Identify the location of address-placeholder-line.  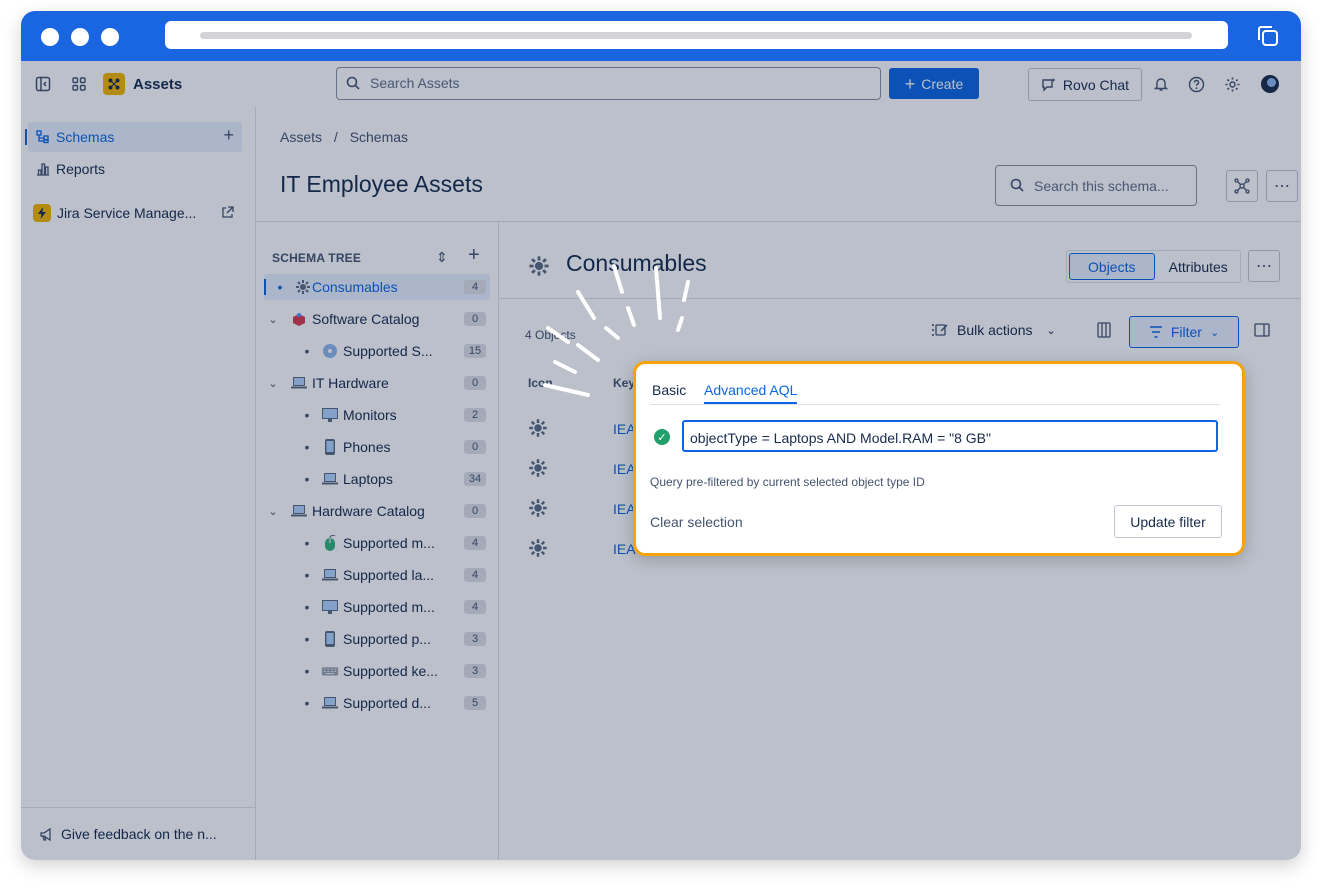
(696, 35).